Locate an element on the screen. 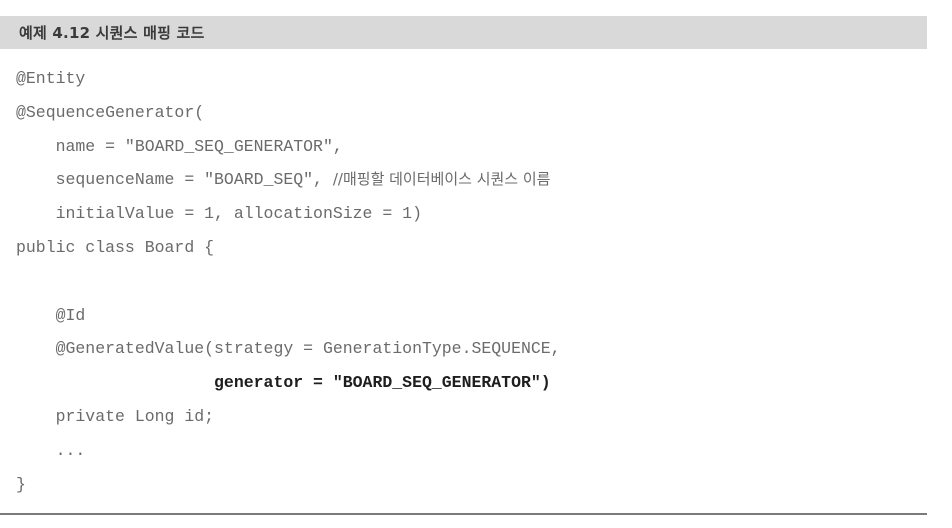 This screenshot has width=952, height=528. code-line: private Long id; is located at coordinates (468, 417).